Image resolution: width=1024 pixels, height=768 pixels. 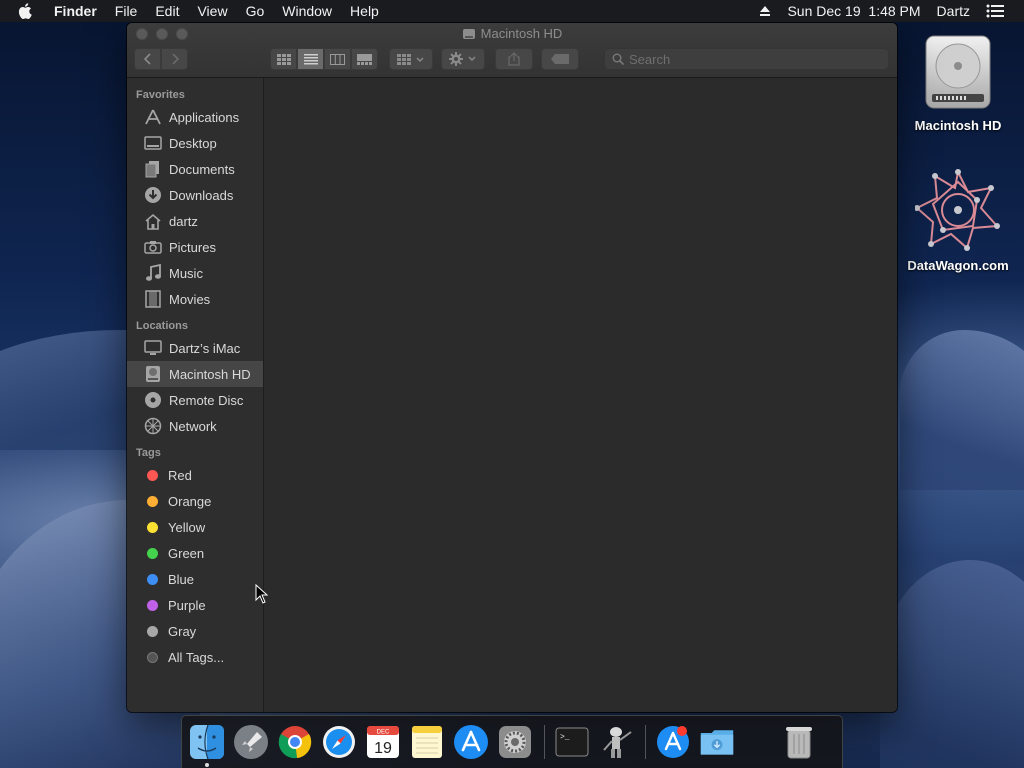 I want to click on all-tags-icon, so click(x=152, y=657).